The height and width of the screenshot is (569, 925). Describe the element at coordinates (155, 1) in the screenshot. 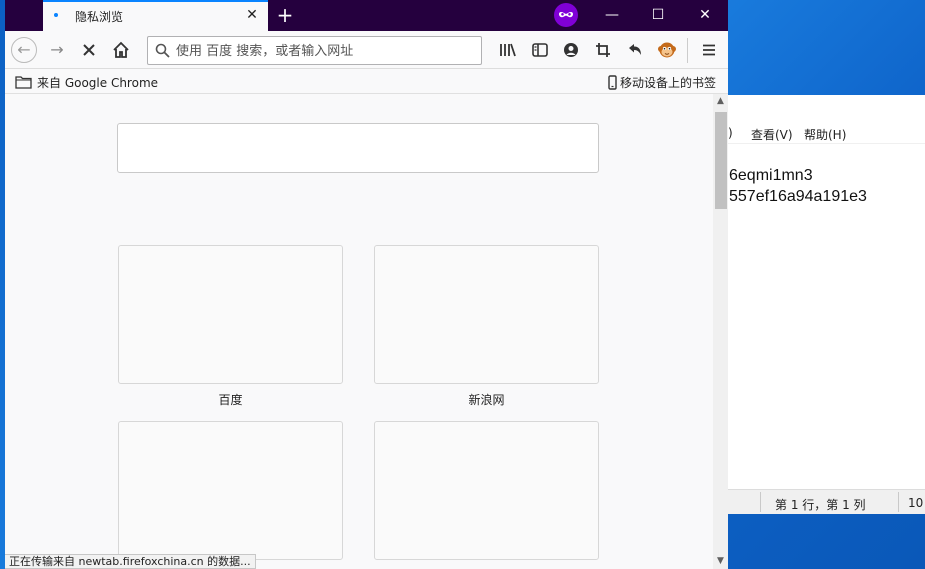

I see `tab-accent-line` at that location.